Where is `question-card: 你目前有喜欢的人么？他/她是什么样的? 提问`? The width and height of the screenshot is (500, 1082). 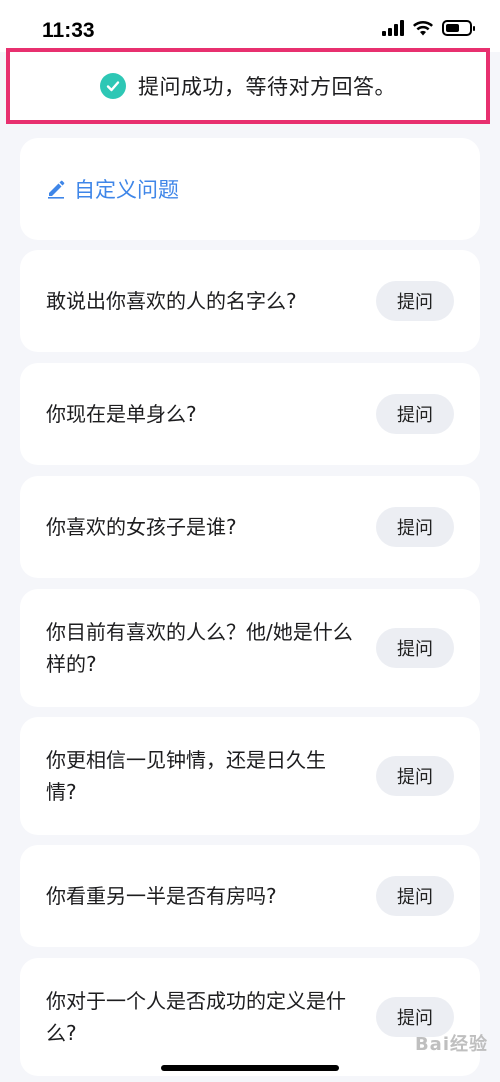 question-card: 你目前有喜欢的人么？他/她是什么样的? 提问 is located at coordinates (250, 648).